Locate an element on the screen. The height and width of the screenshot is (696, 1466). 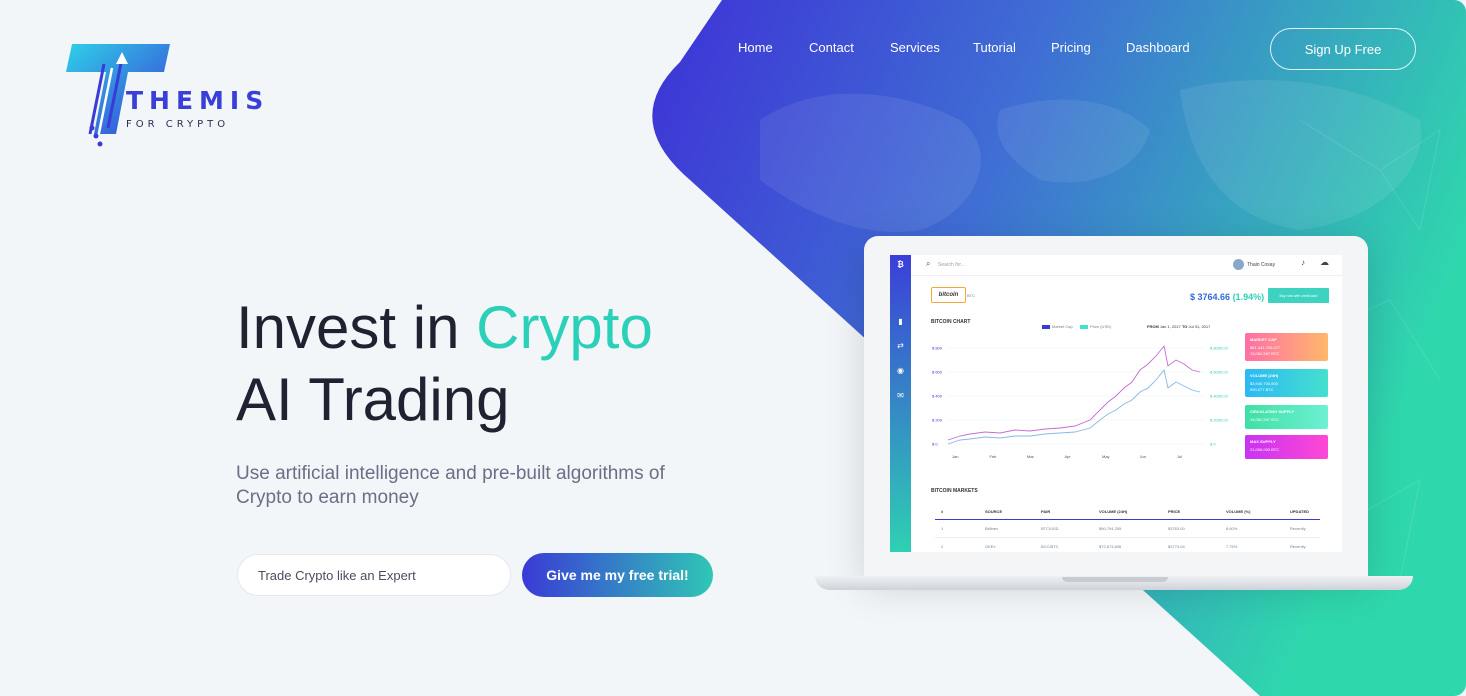
chart-title: BITCOIN CHART is located at coordinates (951, 322).